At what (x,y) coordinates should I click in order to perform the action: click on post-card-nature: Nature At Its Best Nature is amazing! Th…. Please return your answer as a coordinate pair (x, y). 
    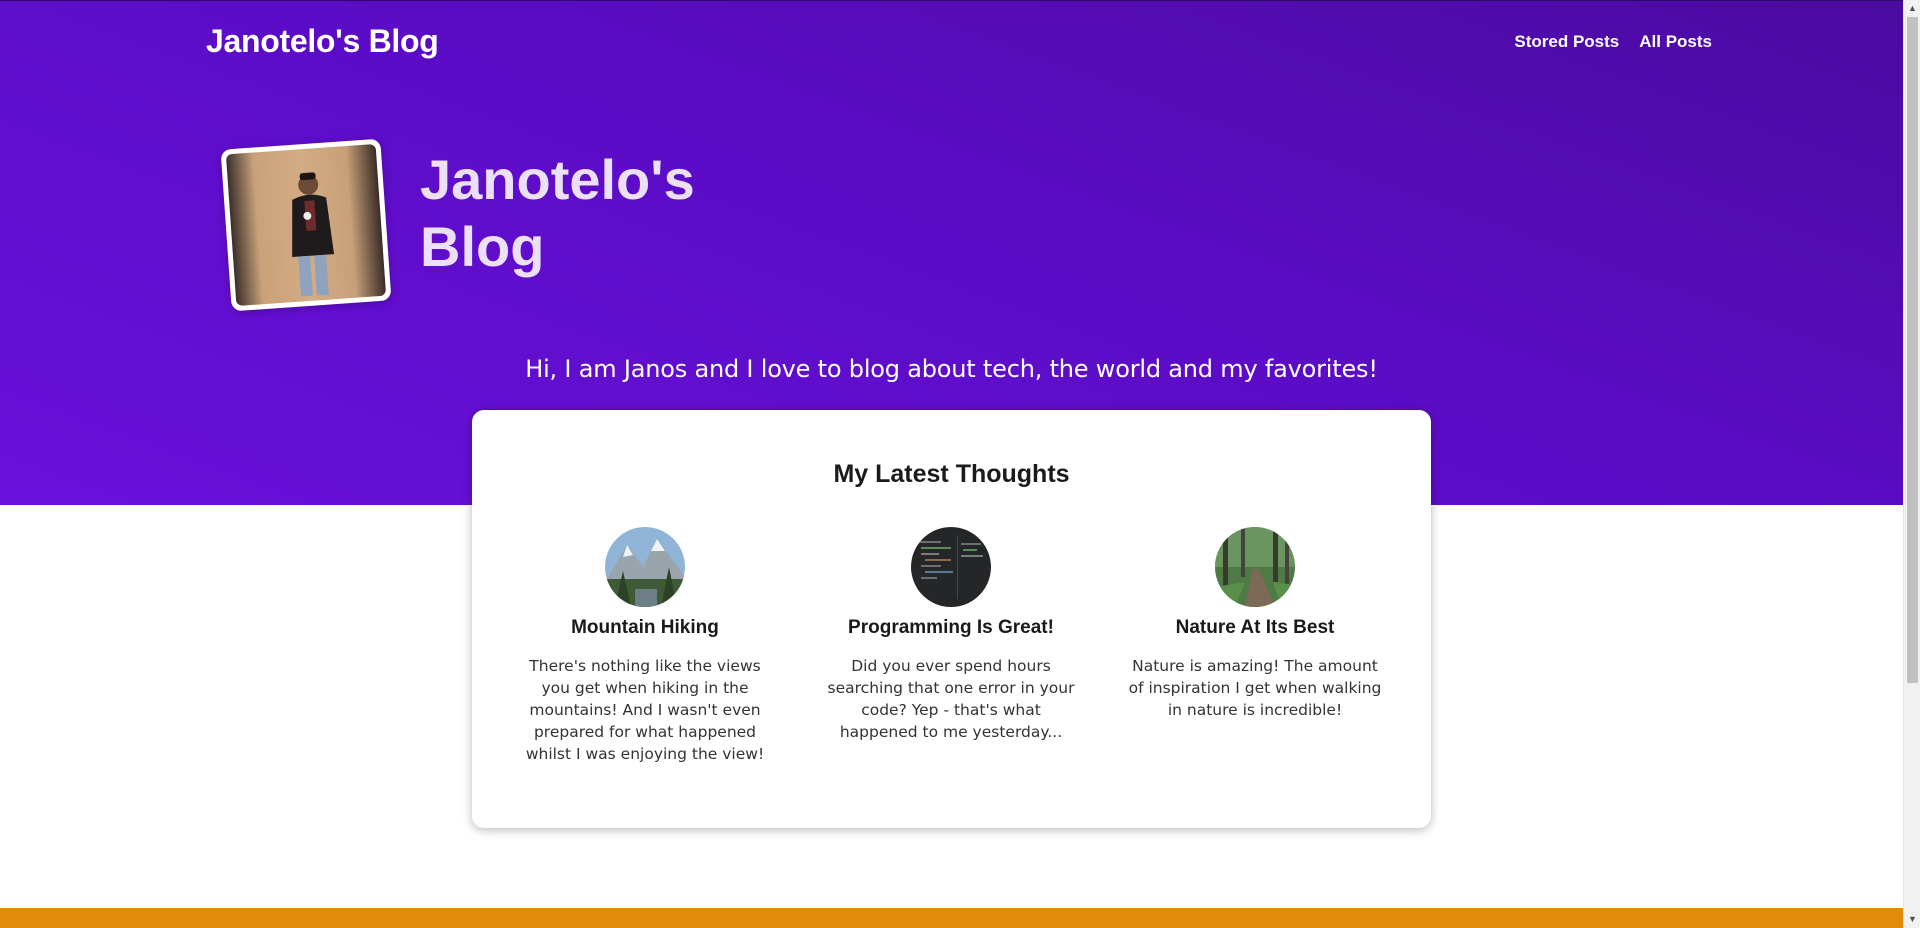
    Looking at the image, I should click on (1255, 624).